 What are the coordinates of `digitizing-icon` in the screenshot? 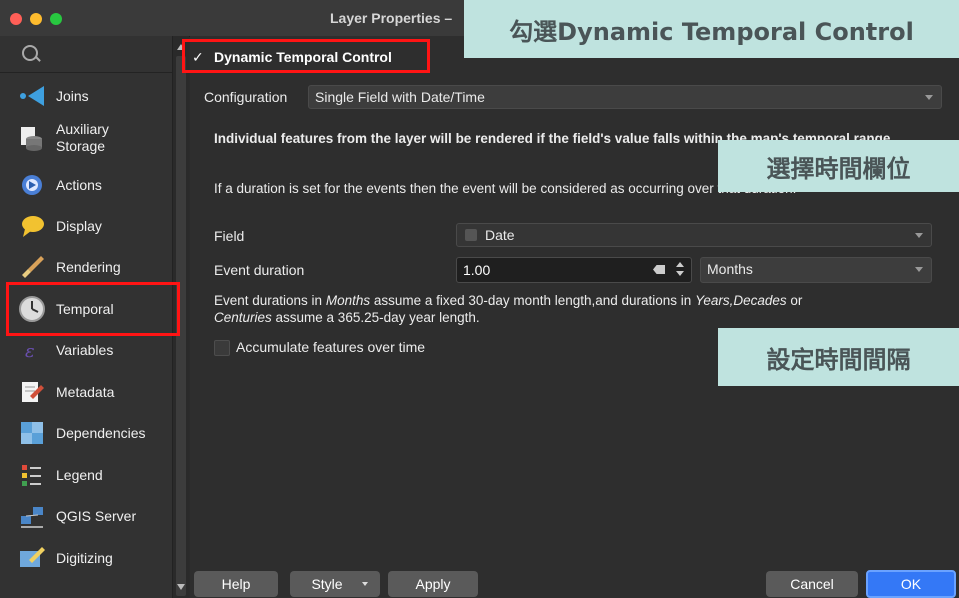 It's located at (32, 558).